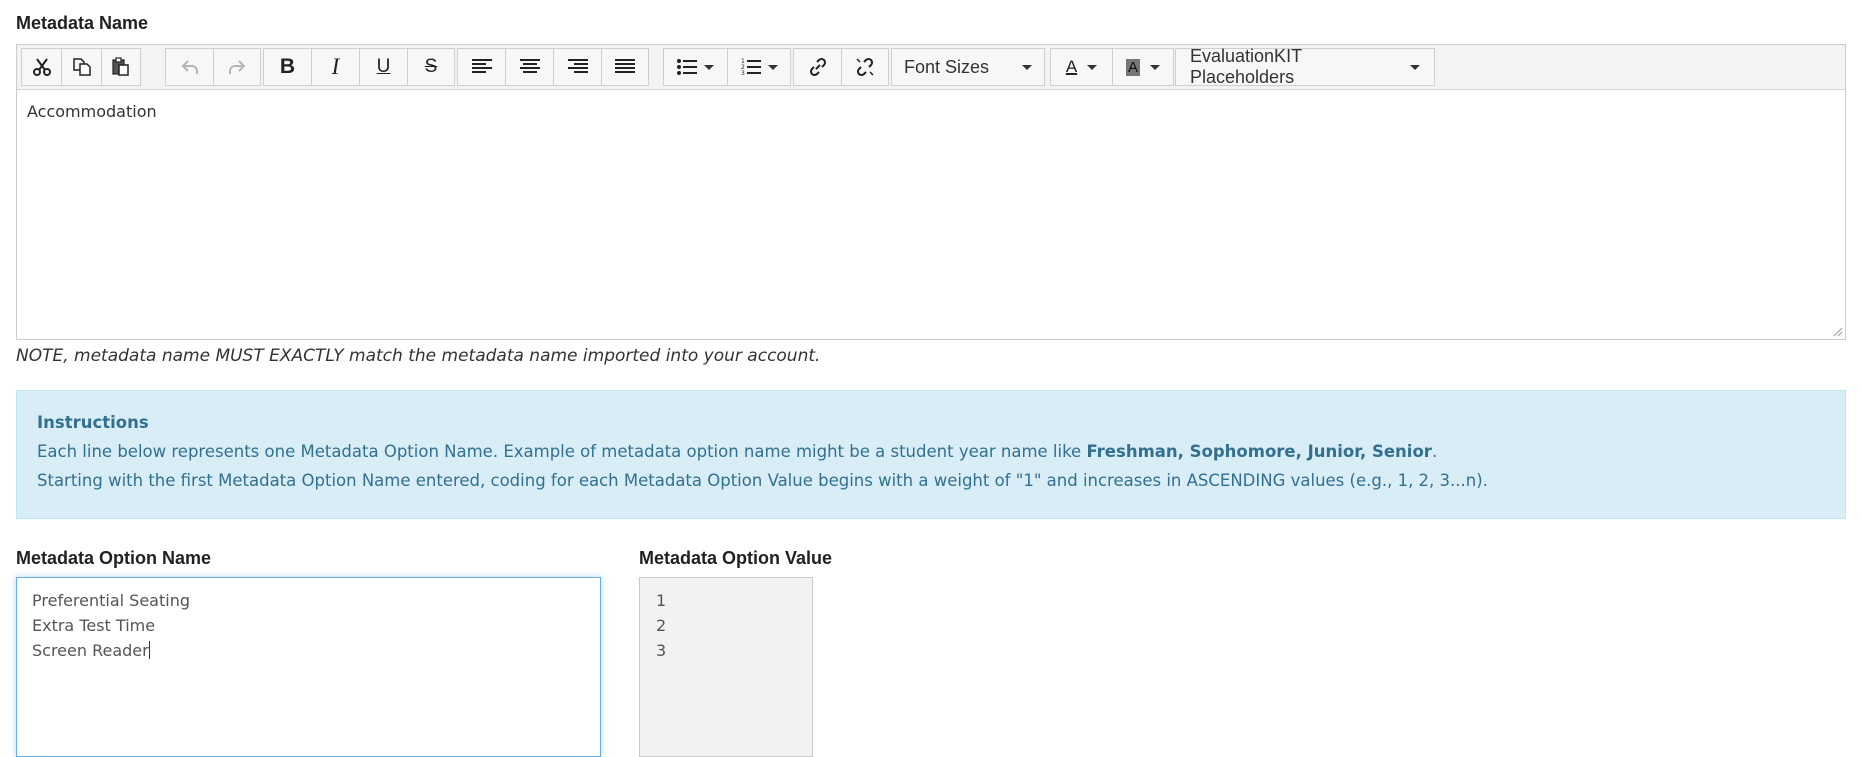 Image resolution: width=1862 pixels, height=757 pixels. Describe the element at coordinates (759, 67) in the screenshot. I see `numbered-list-icon: 123` at that location.